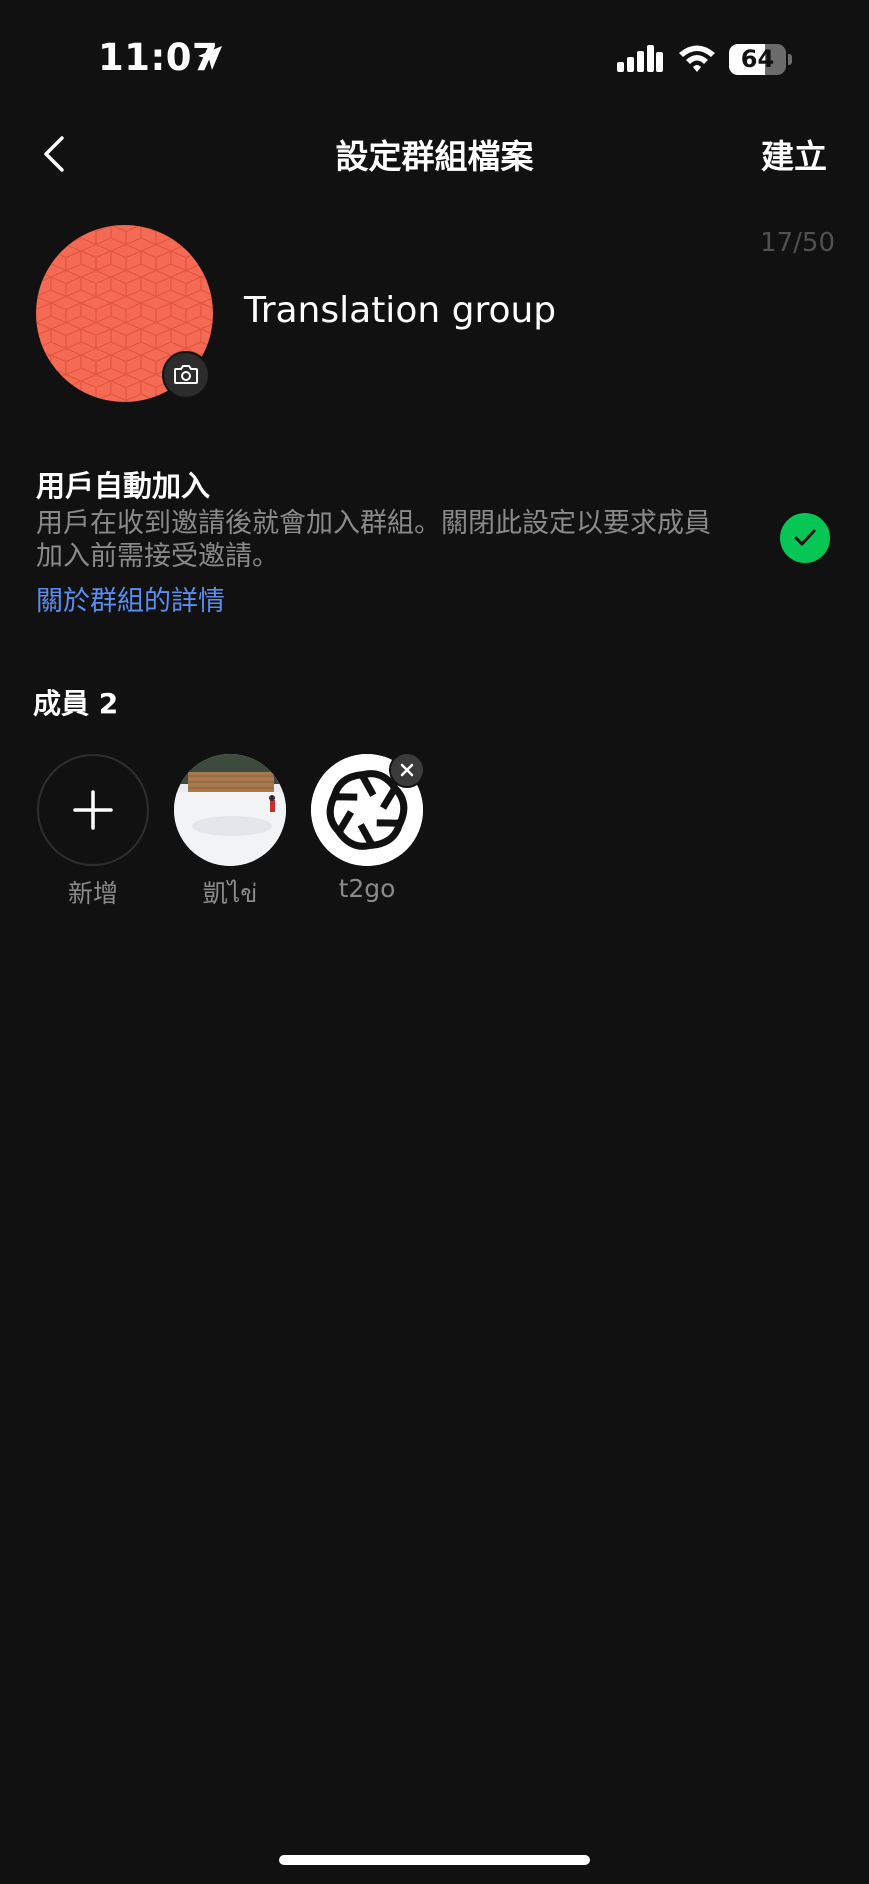 The width and height of the screenshot is (869, 1884). What do you see at coordinates (640, 58) in the screenshot?
I see `signal-icon` at bounding box center [640, 58].